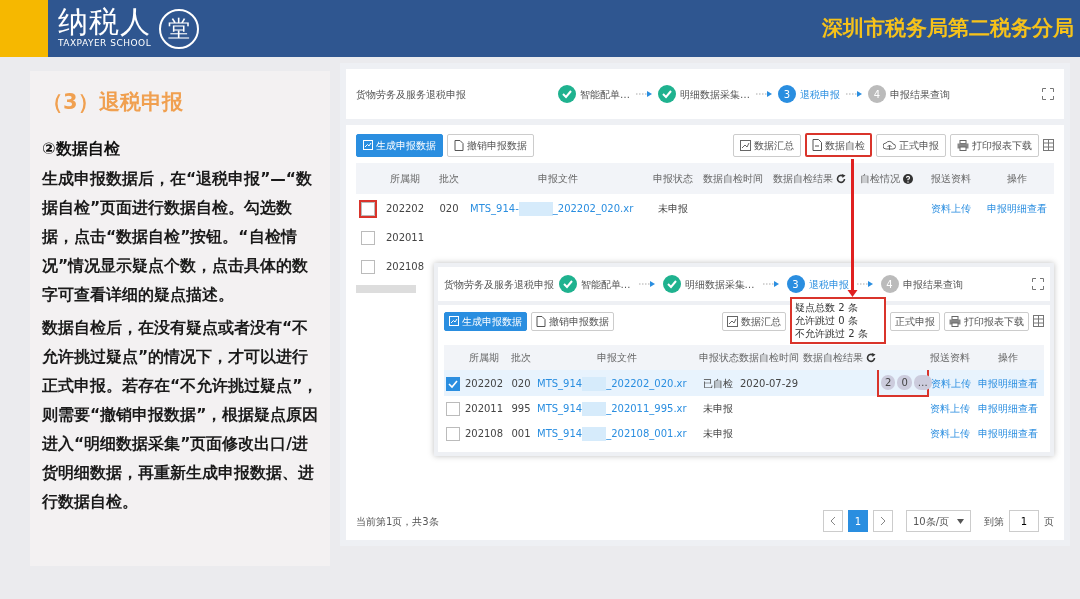  I want to click on file-link: _202202_020.xr, so click(593, 208).